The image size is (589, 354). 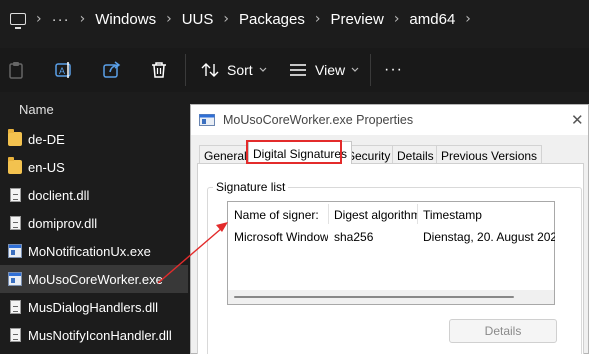 What do you see at coordinates (100, 335) in the screenshot?
I see `list-item-label: MusNotifyIconHandler.dll` at bounding box center [100, 335].